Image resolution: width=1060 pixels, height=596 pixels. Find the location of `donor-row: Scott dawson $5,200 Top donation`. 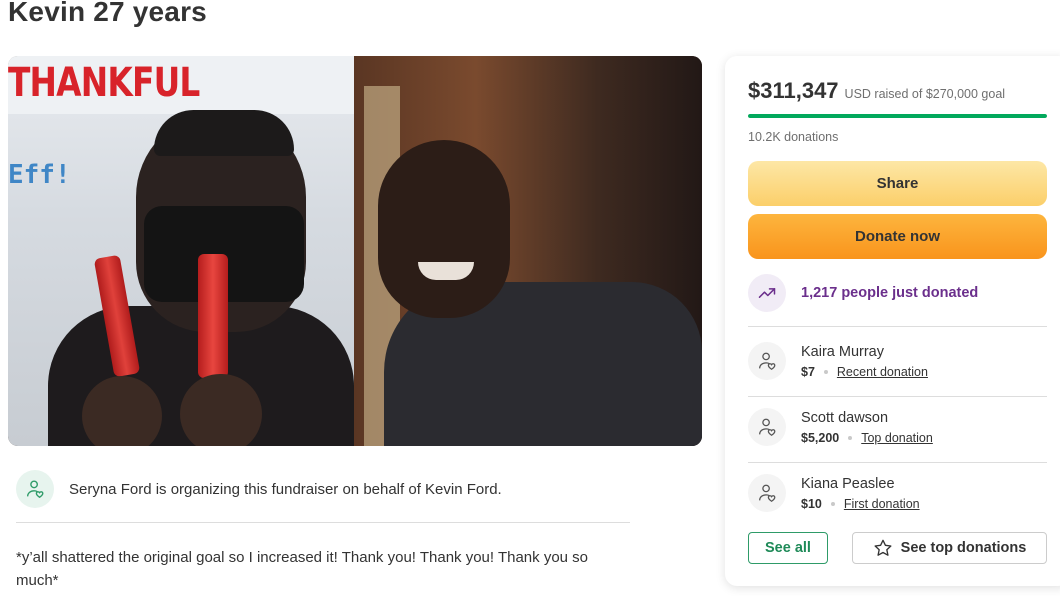

donor-row: Scott dawson $5,200 Top donation is located at coordinates (840, 427).